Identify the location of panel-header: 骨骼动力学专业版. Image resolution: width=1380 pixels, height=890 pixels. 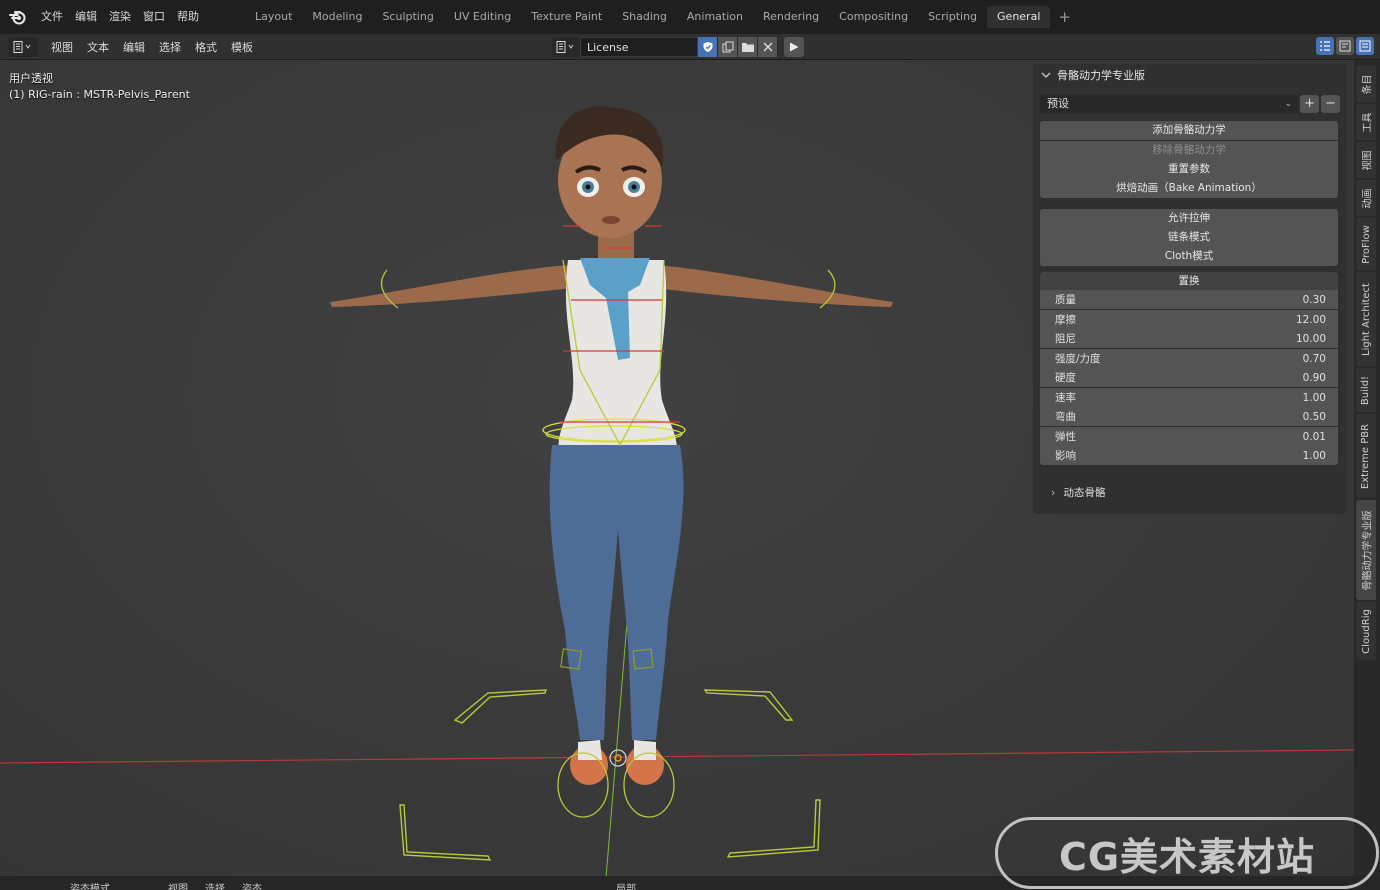
(1190, 75).